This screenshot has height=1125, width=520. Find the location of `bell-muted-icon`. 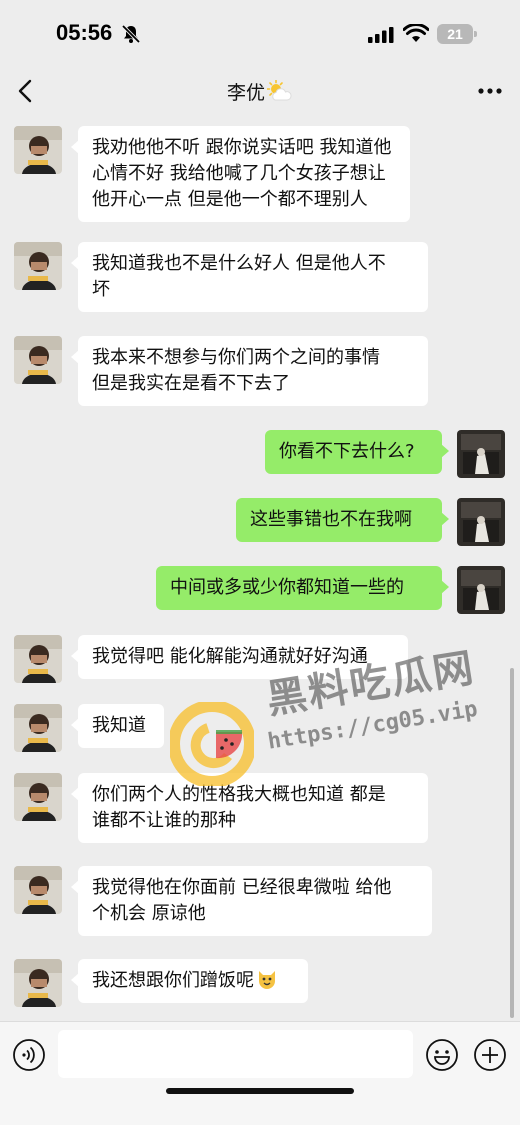

bell-muted-icon is located at coordinates (131, 34).